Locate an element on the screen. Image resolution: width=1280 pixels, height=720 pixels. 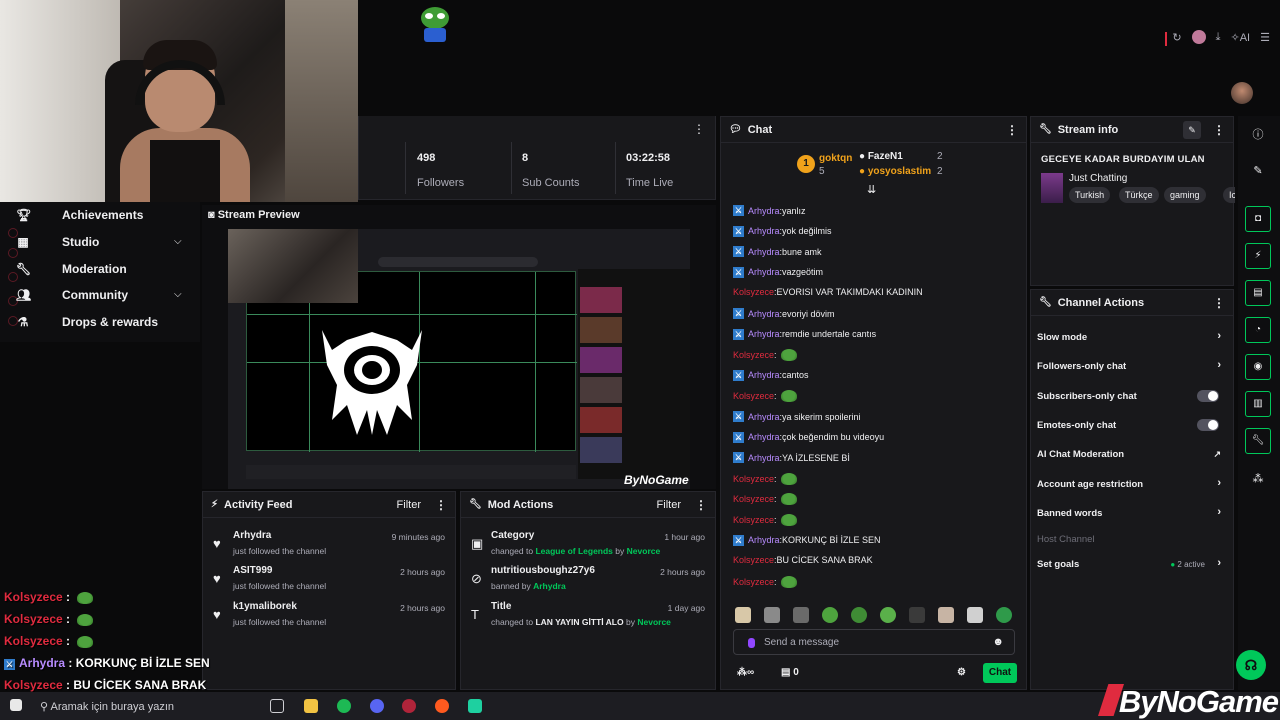
sidebar-item-moderation: 🔧︎ Moderation is located at coordinates (71, 269).